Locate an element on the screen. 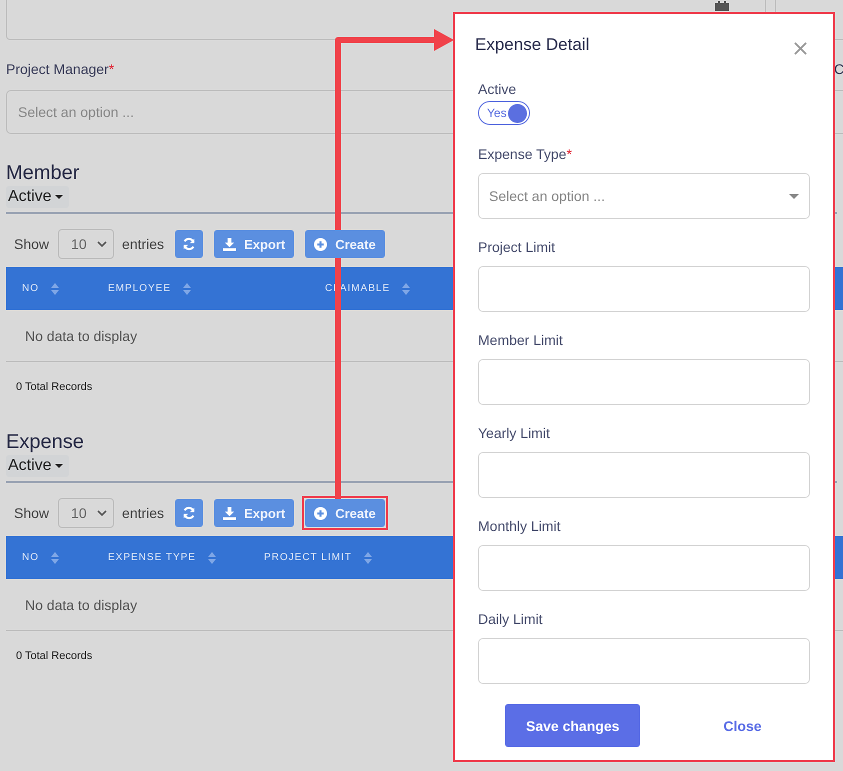  field-label: Monthly Limit is located at coordinates (519, 526).